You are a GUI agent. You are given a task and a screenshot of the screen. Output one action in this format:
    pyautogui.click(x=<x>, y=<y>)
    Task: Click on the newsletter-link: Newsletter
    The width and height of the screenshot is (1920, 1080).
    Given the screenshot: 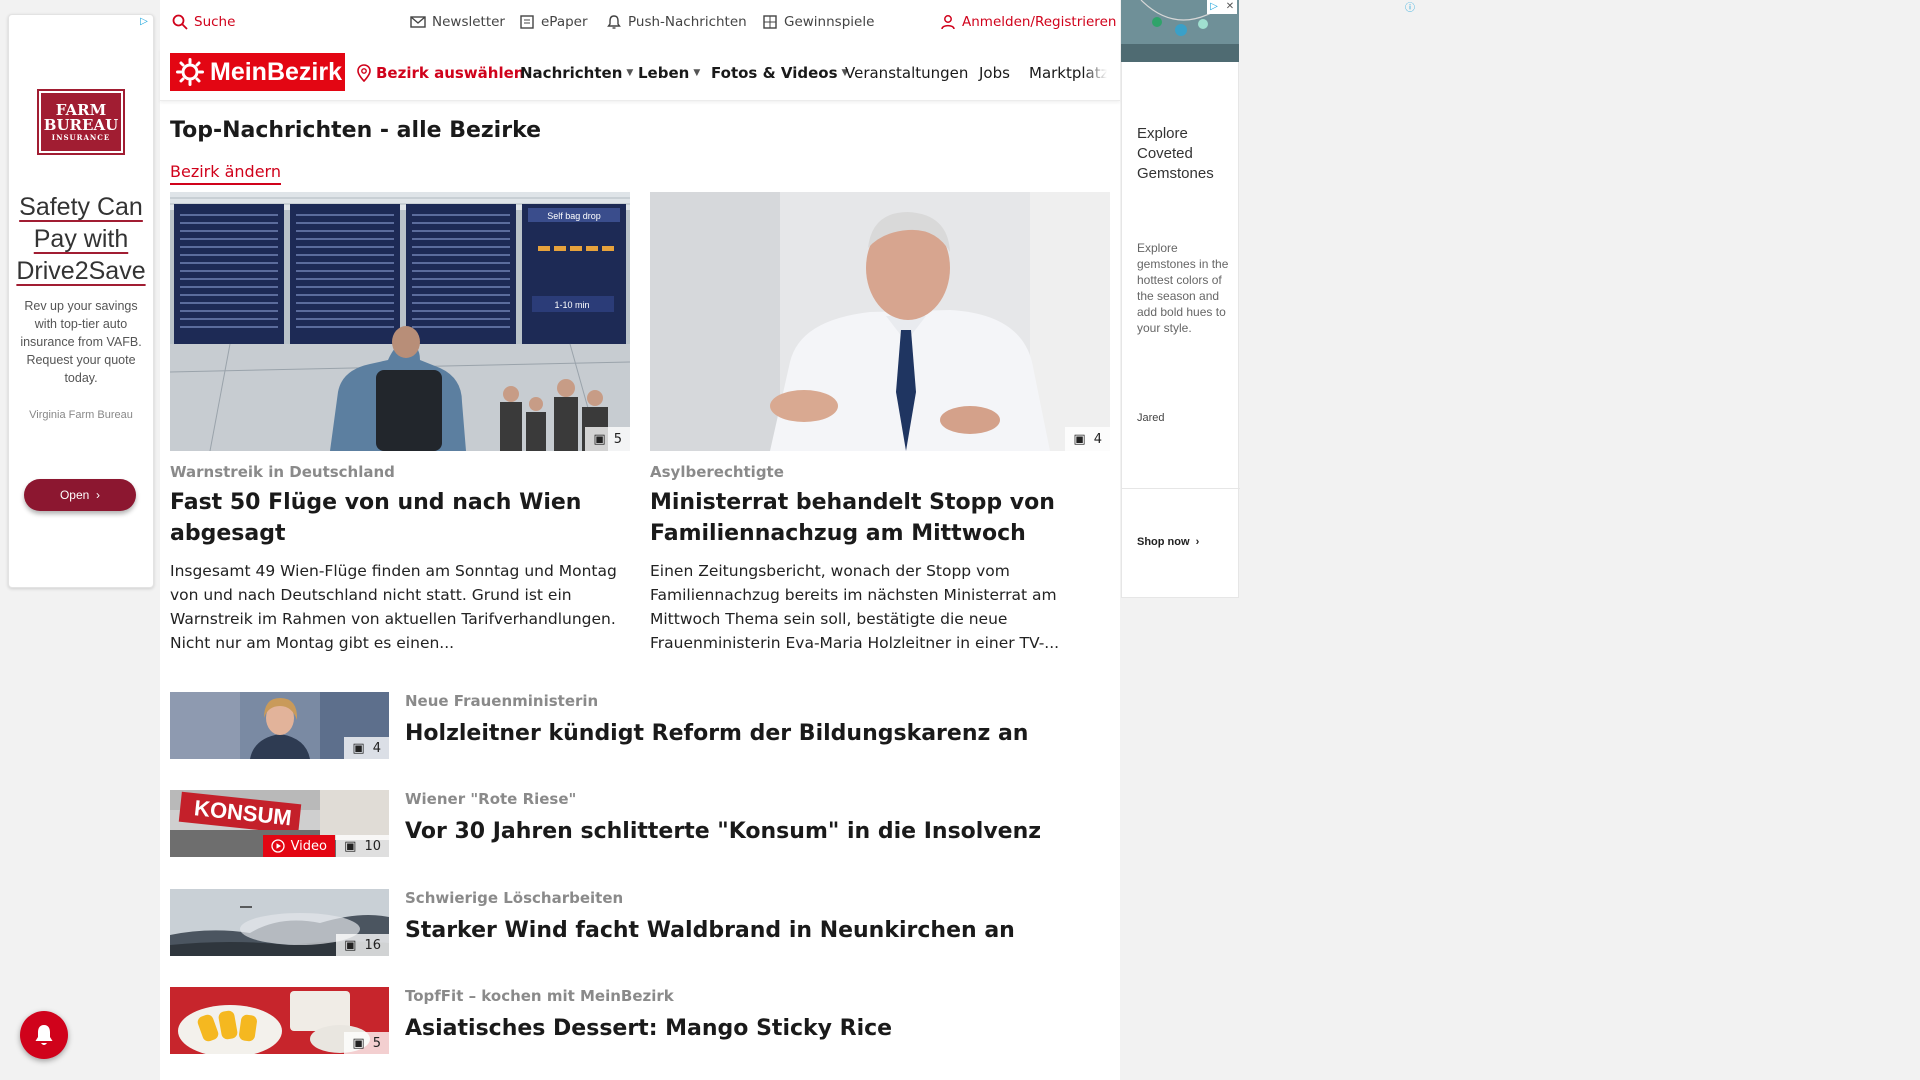 What is the action you would take?
    pyautogui.click(x=457, y=22)
    